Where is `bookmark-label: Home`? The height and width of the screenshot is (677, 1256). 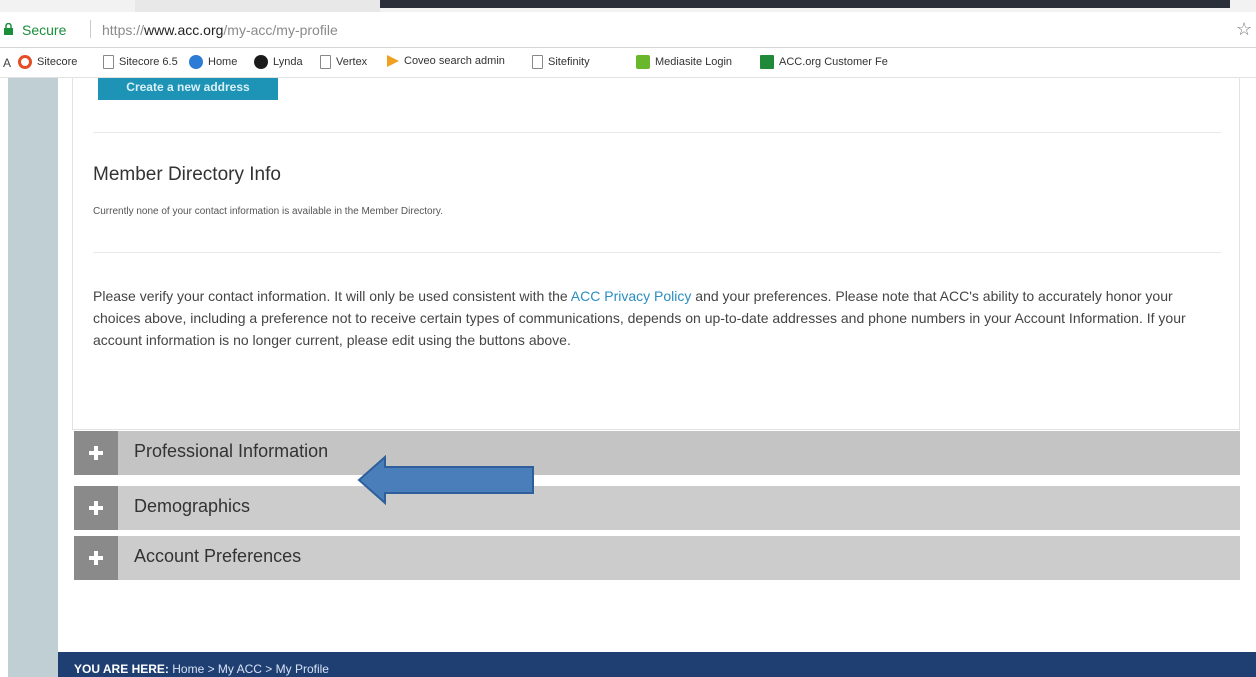 bookmark-label: Home is located at coordinates (223, 62).